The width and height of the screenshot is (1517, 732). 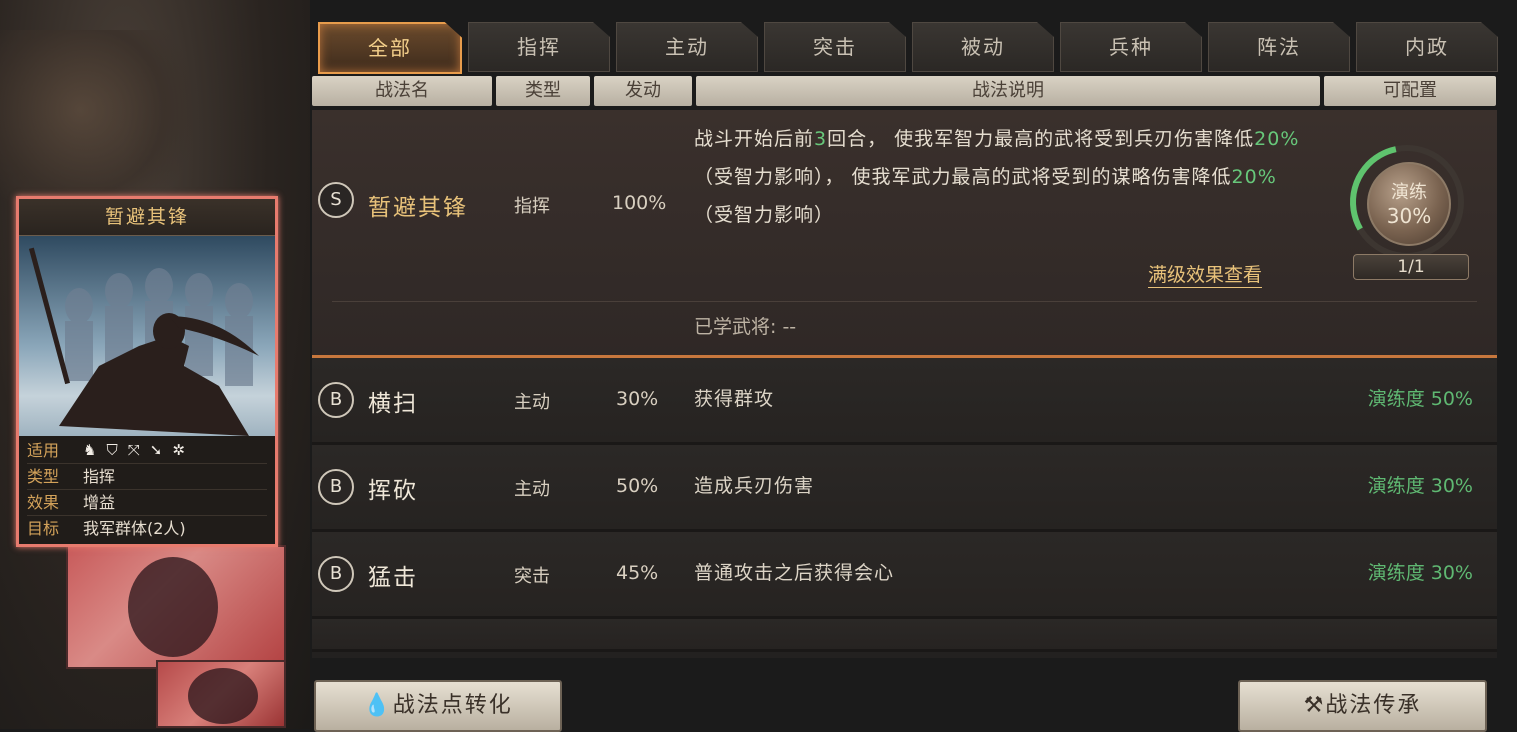 What do you see at coordinates (43, 528) in the screenshot?
I see `target-label: 目标` at bounding box center [43, 528].